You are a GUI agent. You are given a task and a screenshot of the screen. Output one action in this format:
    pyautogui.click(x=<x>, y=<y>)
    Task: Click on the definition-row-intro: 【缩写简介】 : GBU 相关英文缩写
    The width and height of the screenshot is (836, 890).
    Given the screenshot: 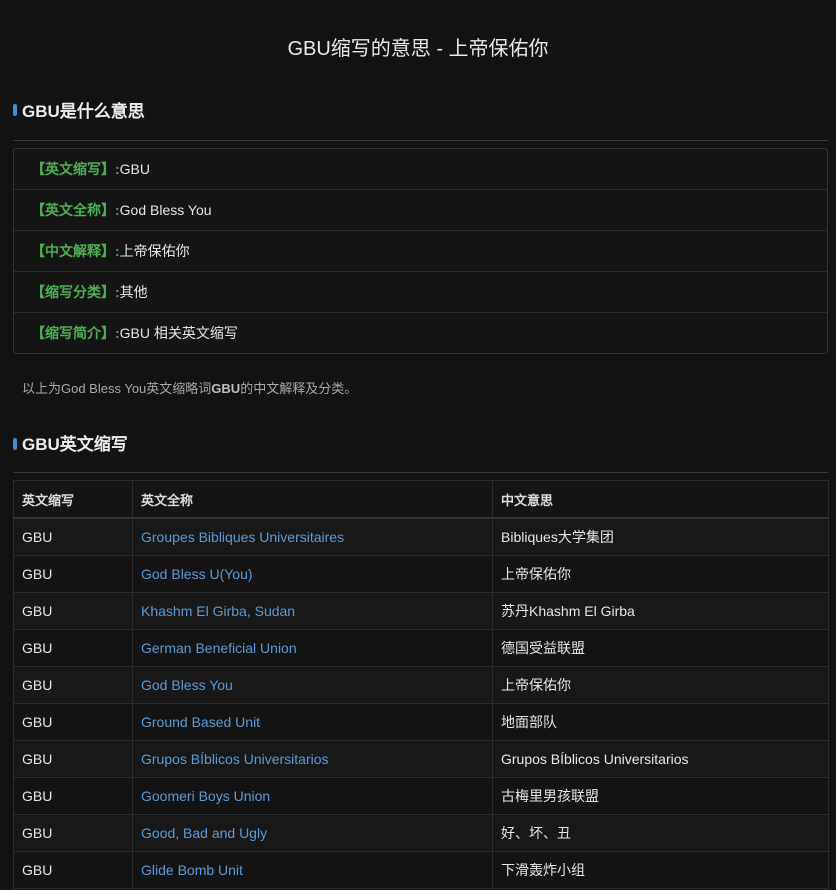 What is the action you would take?
    pyautogui.click(x=420, y=333)
    